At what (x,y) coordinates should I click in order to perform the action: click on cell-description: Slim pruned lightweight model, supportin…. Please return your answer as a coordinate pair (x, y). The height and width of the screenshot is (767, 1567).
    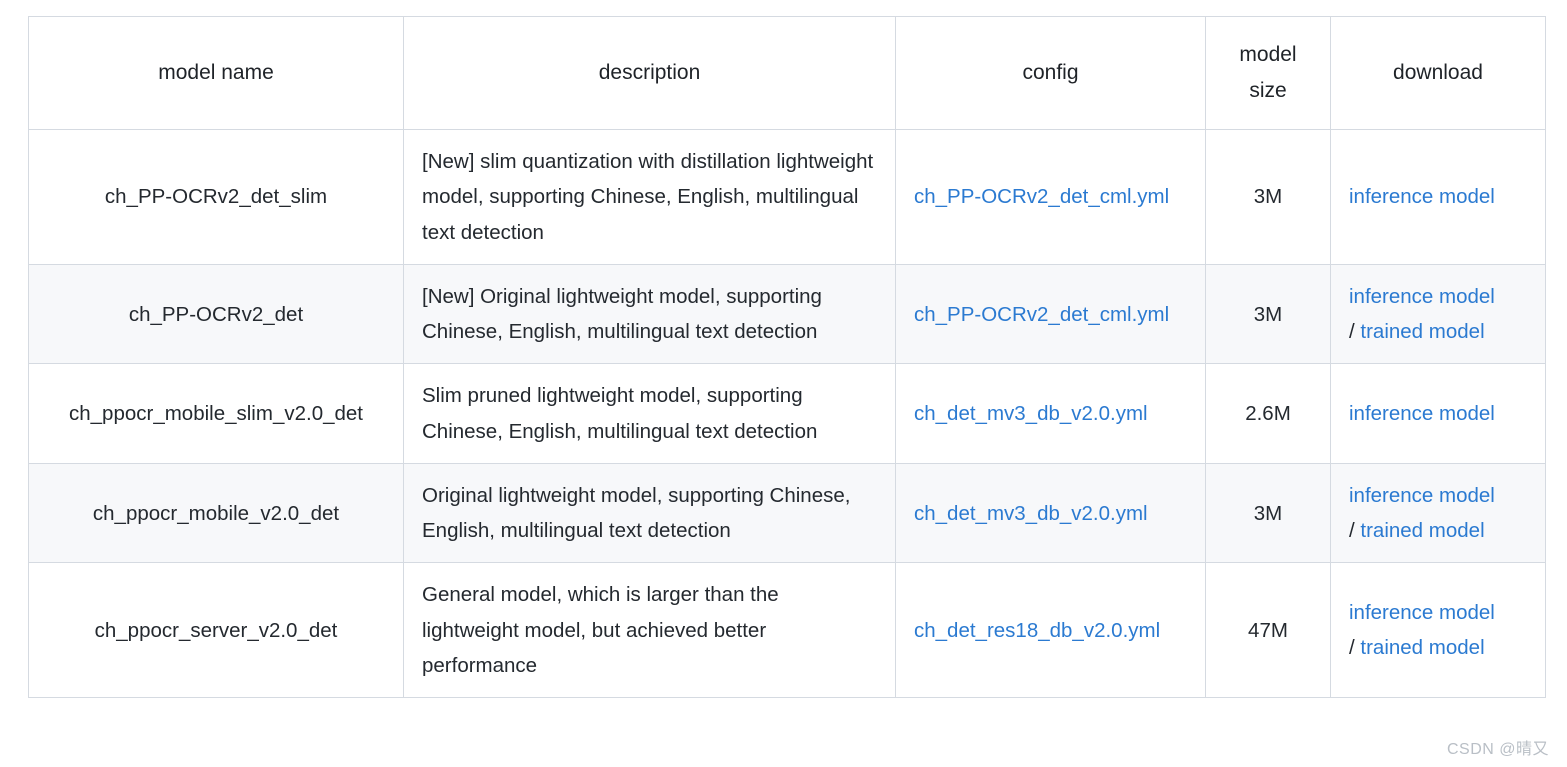
    Looking at the image, I should click on (649, 413).